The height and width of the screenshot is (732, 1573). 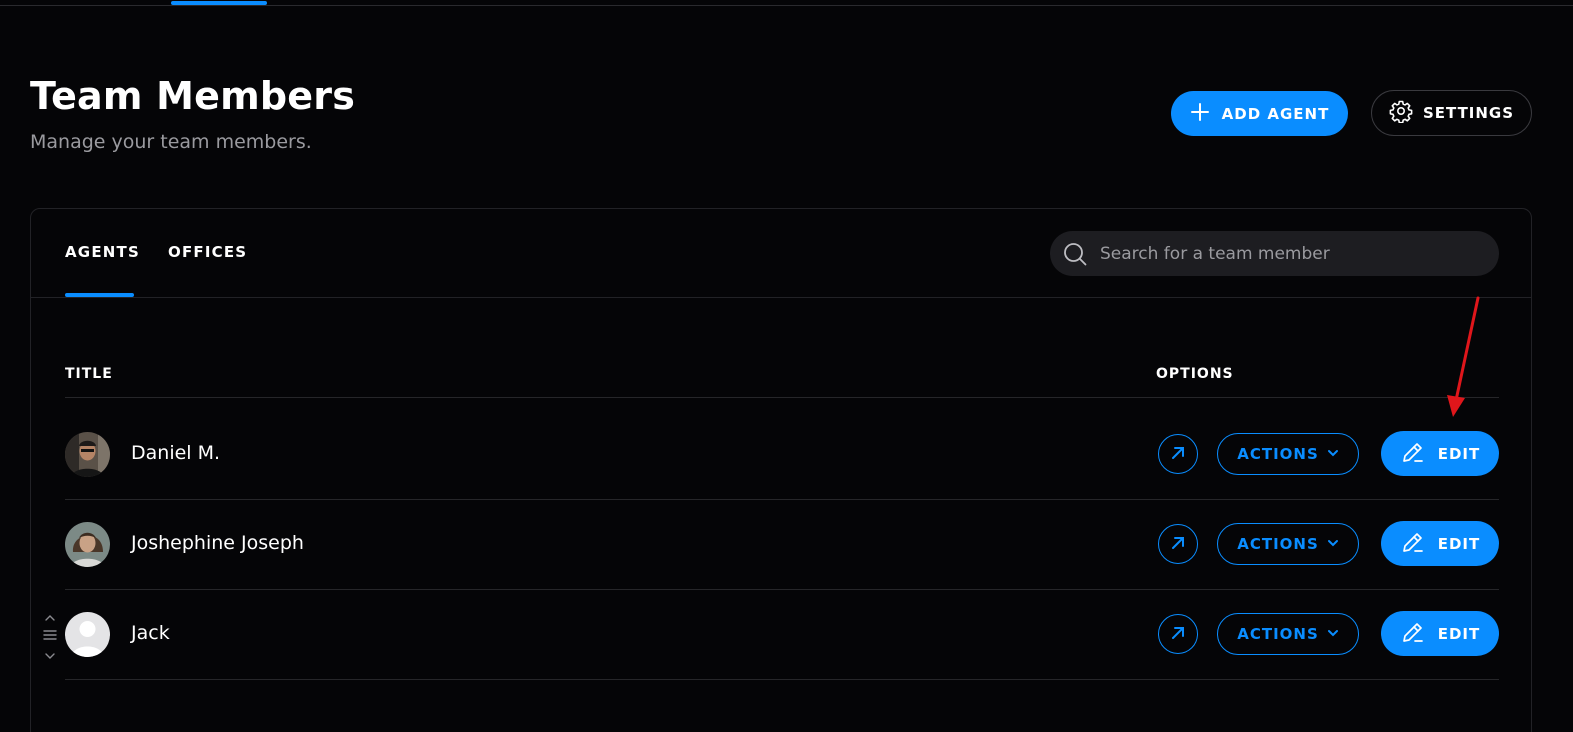 I want to click on tab-offices: OFFICES, so click(x=207, y=252).